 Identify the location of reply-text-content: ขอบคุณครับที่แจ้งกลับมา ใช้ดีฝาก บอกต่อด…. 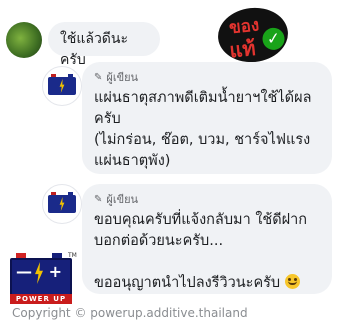
(201, 251).